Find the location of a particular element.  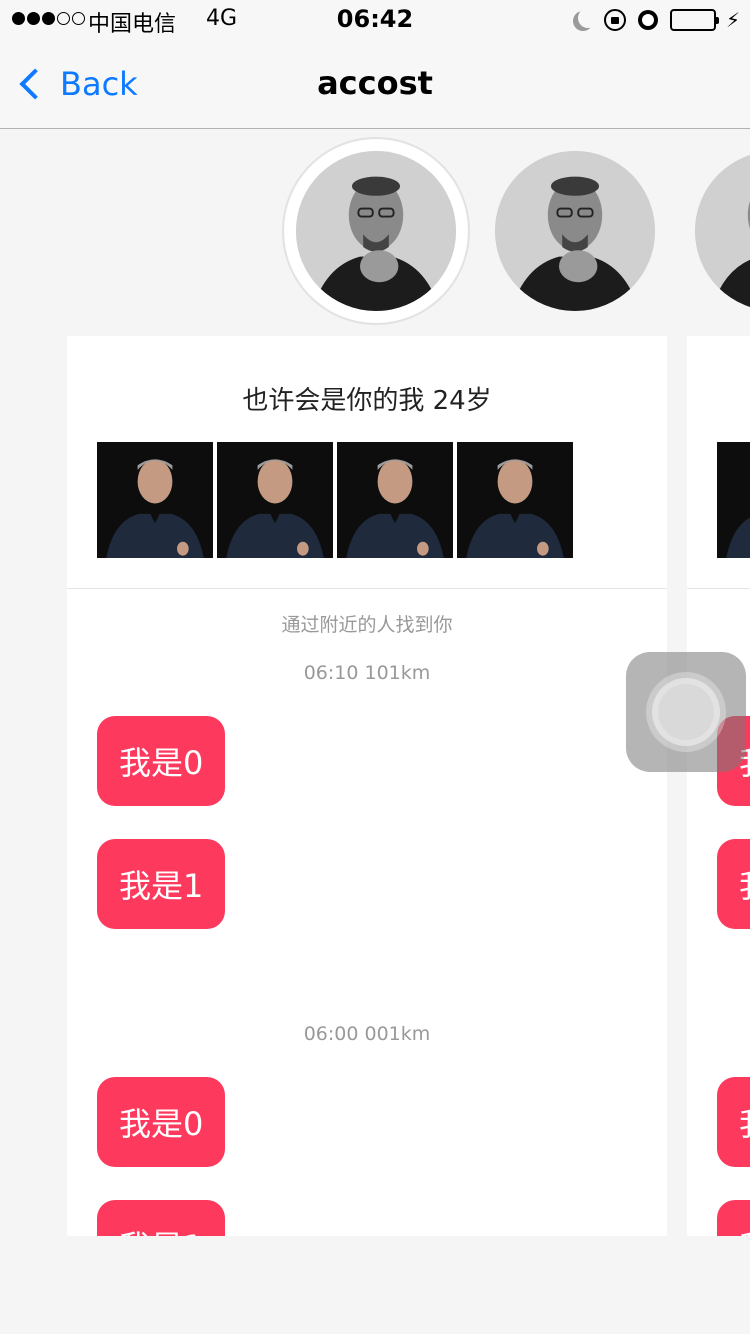

battery-icon is located at coordinates (694, 20).